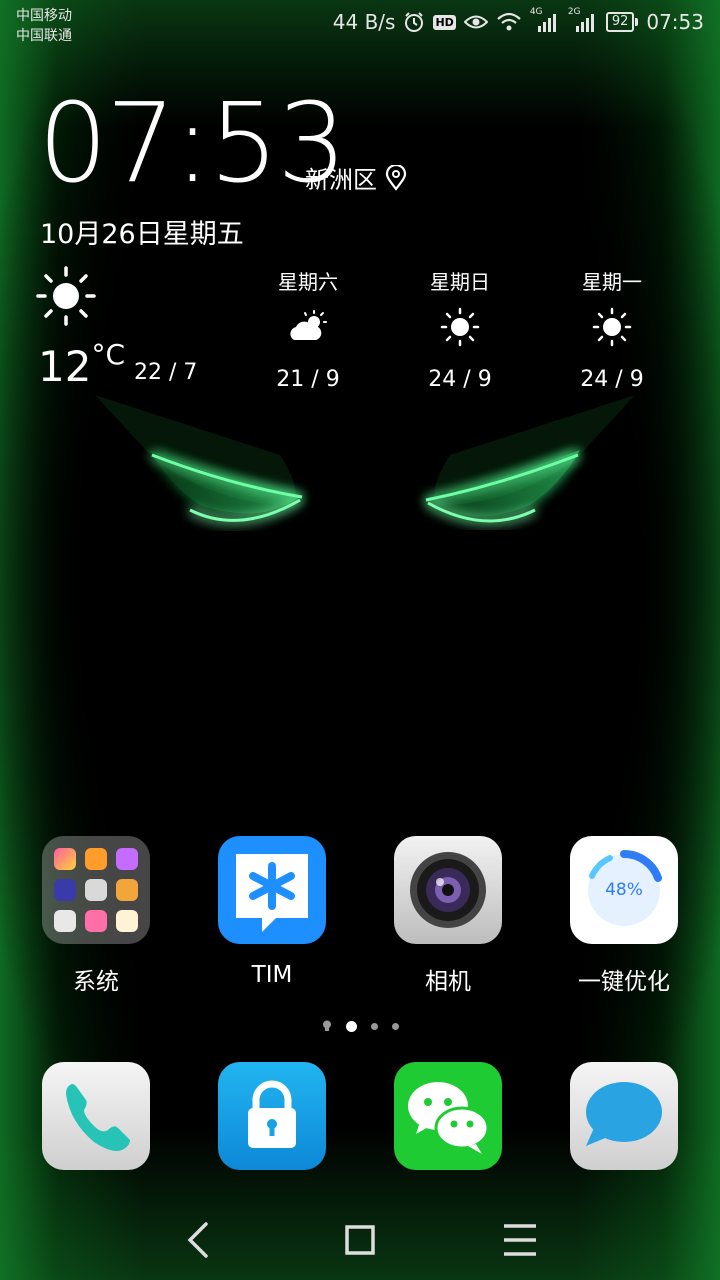  What do you see at coordinates (364, 22) in the screenshot?
I see `network-speed: 44 B/s` at bounding box center [364, 22].